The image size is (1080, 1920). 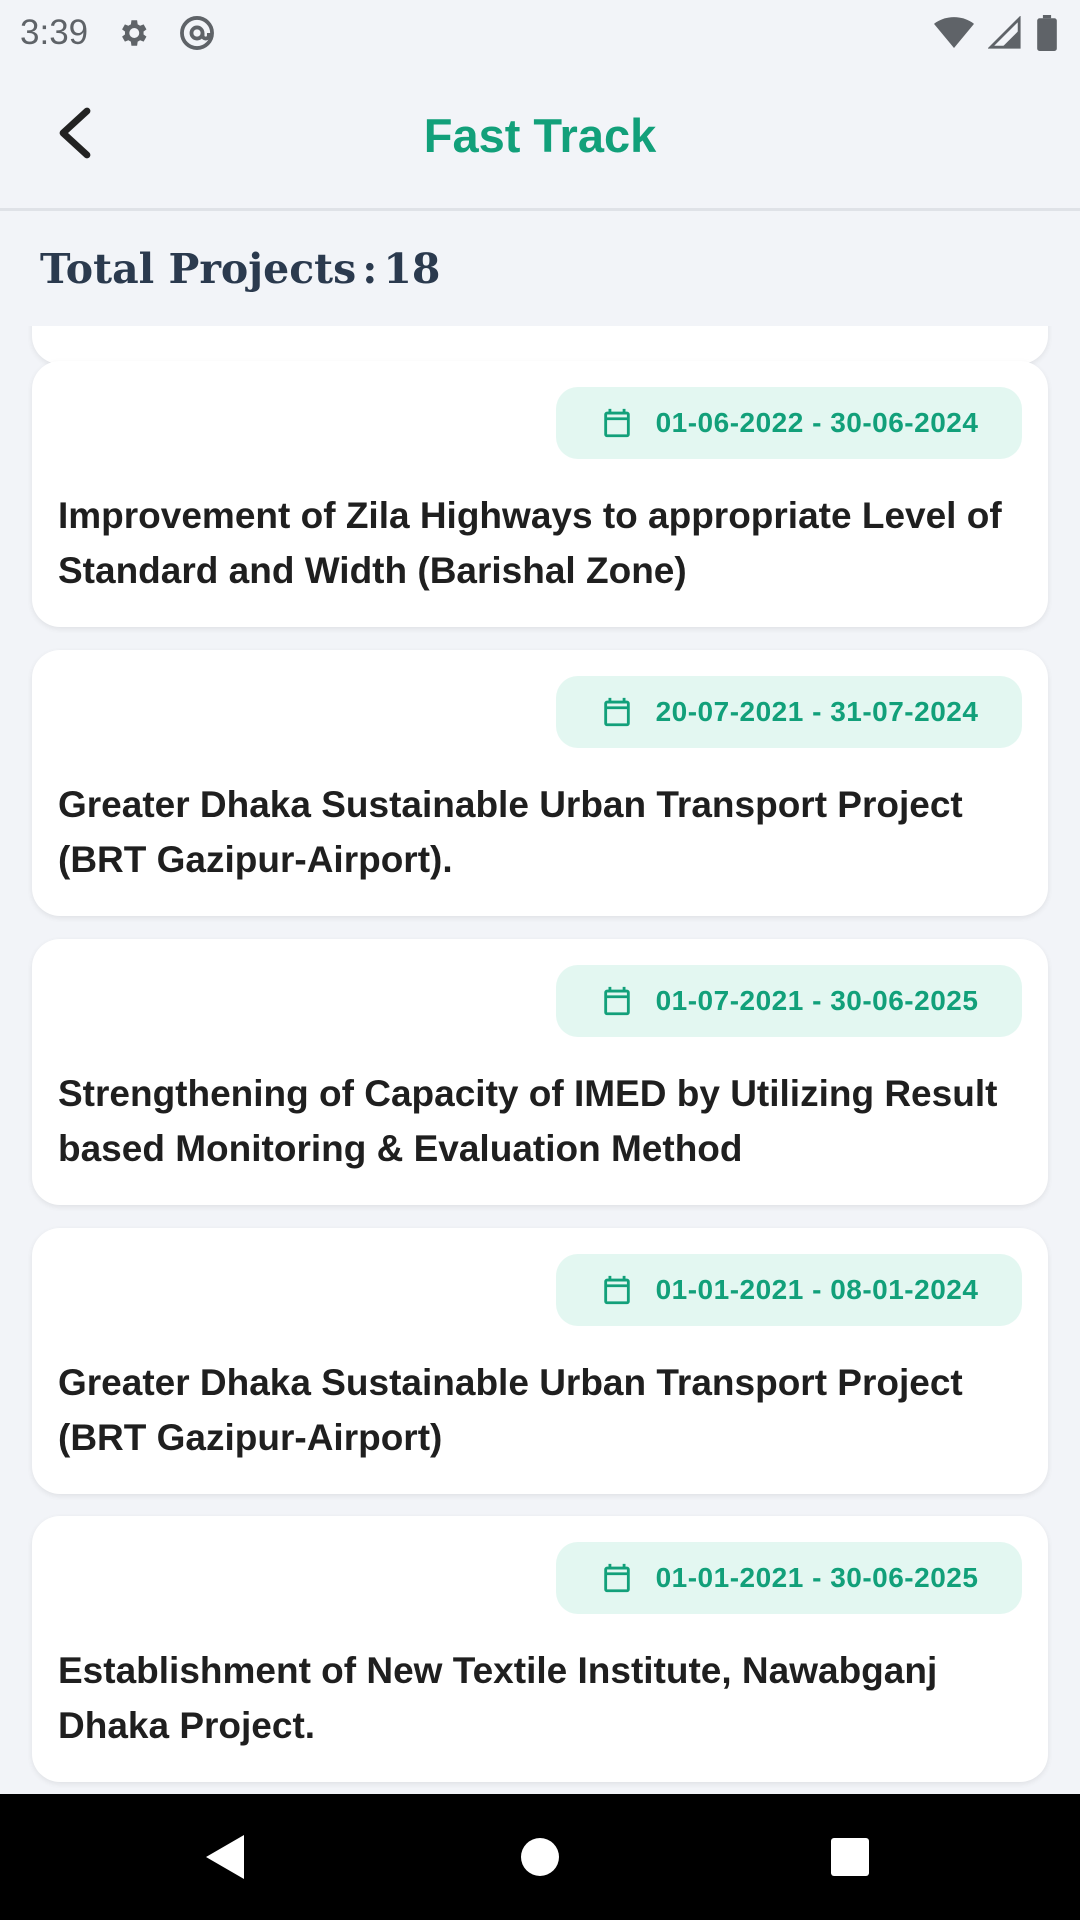 I want to click on date-range-badge: 01-06-2022 - 30-06-2024, so click(x=789, y=423).